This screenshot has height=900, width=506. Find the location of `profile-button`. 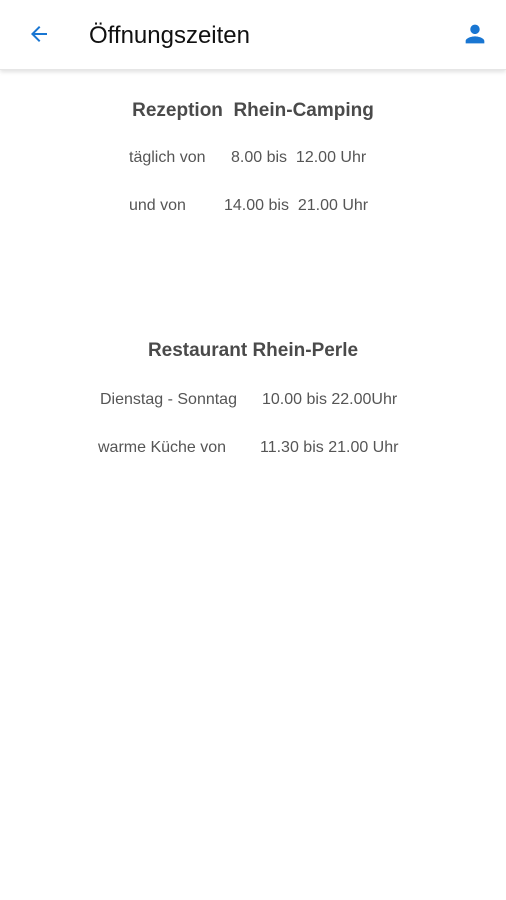

profile-button is located at coordinates (475, 36).